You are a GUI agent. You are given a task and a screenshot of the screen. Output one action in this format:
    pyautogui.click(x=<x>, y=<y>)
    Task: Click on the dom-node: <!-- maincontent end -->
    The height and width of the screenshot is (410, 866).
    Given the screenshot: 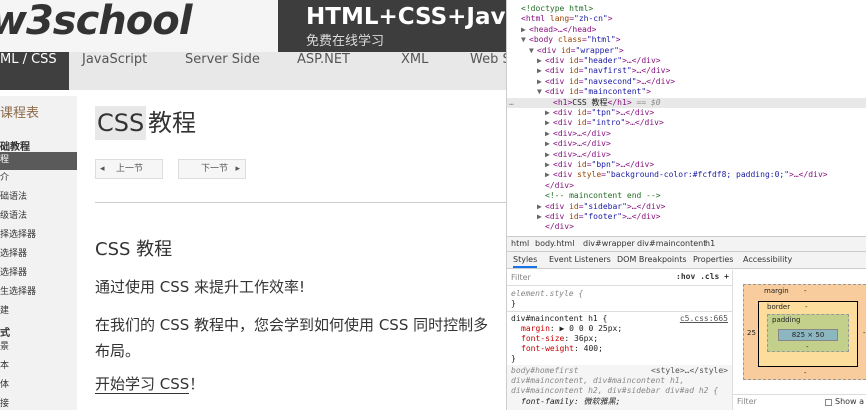 What is the action you would take?
    pyautogui.click(x=686, y=196)
    